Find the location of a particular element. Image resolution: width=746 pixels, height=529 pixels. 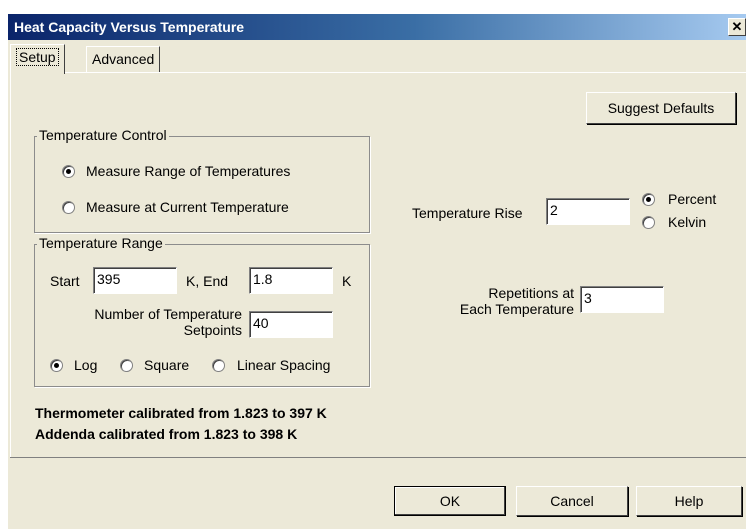

close-icon: ✕ is located at coordinates (737, 26).